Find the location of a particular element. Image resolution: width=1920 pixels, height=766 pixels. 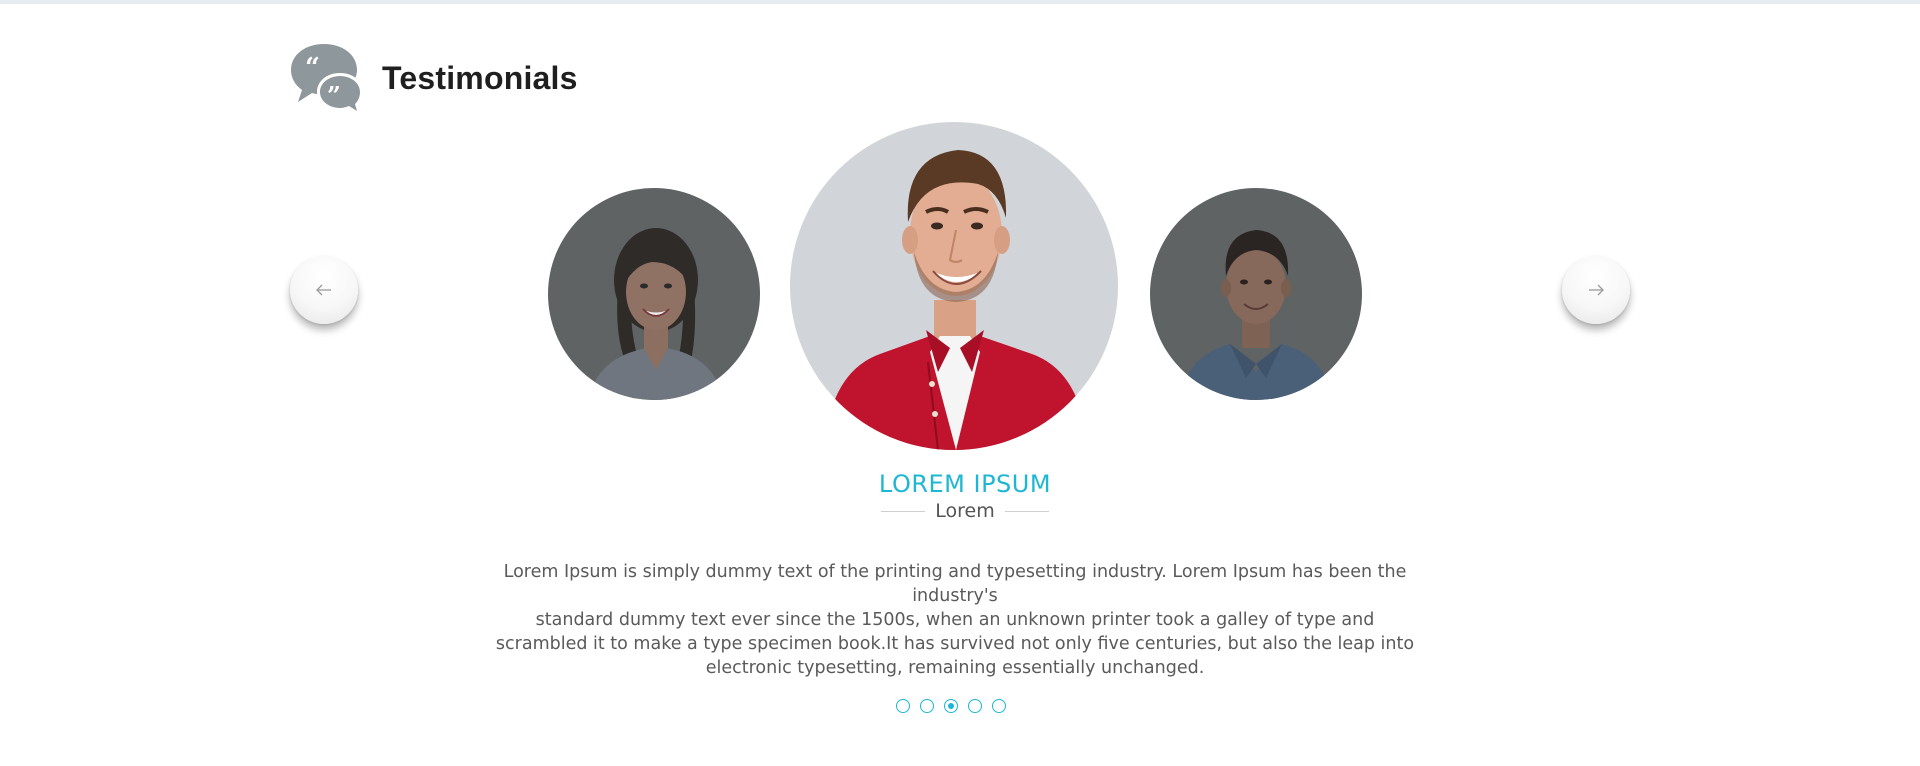

carousel-pagination is located at coordinates (951, 706).